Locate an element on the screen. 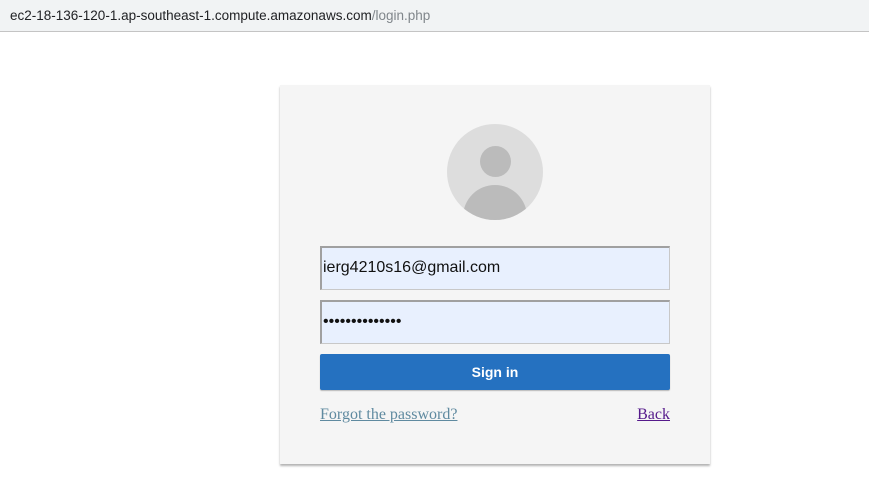 The width and height of the screenshot is (869, 495). forgot-password-link: Forgot the password? is located at coordinates (388, 415).